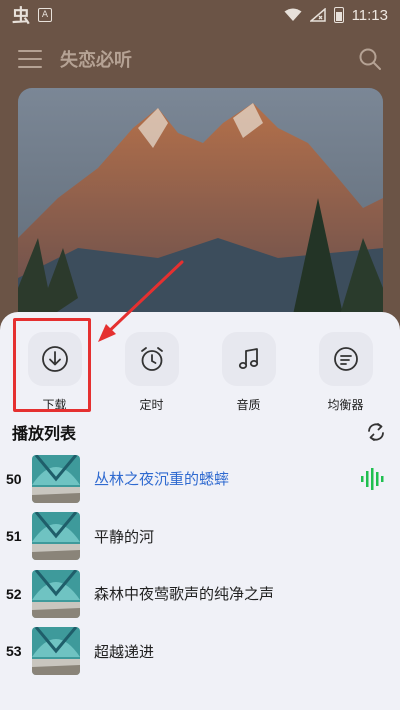  I want to click on track-title: 平静的河, so click(124, 536).